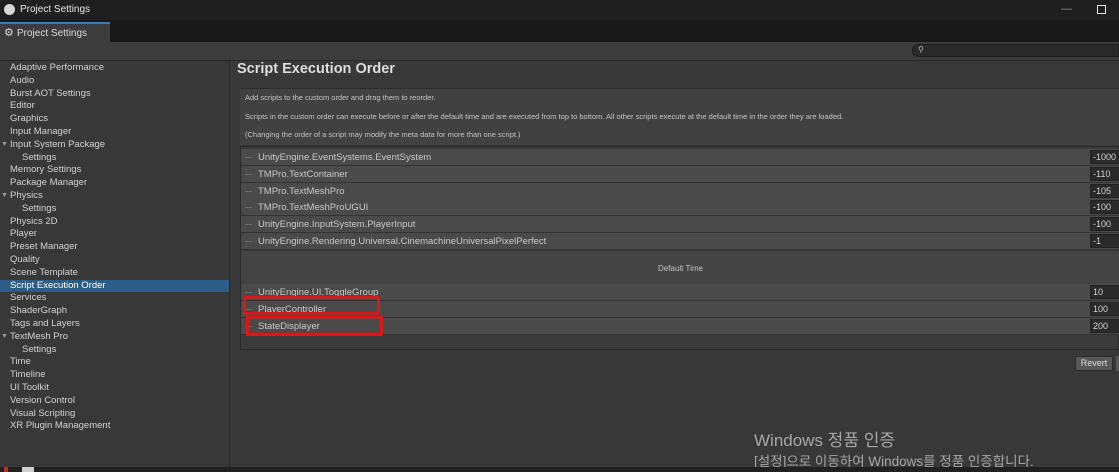  Describe the element at coordinates (114, 196) in the screenshot. I see `sidebar-item: ▼ Physics` at that location.